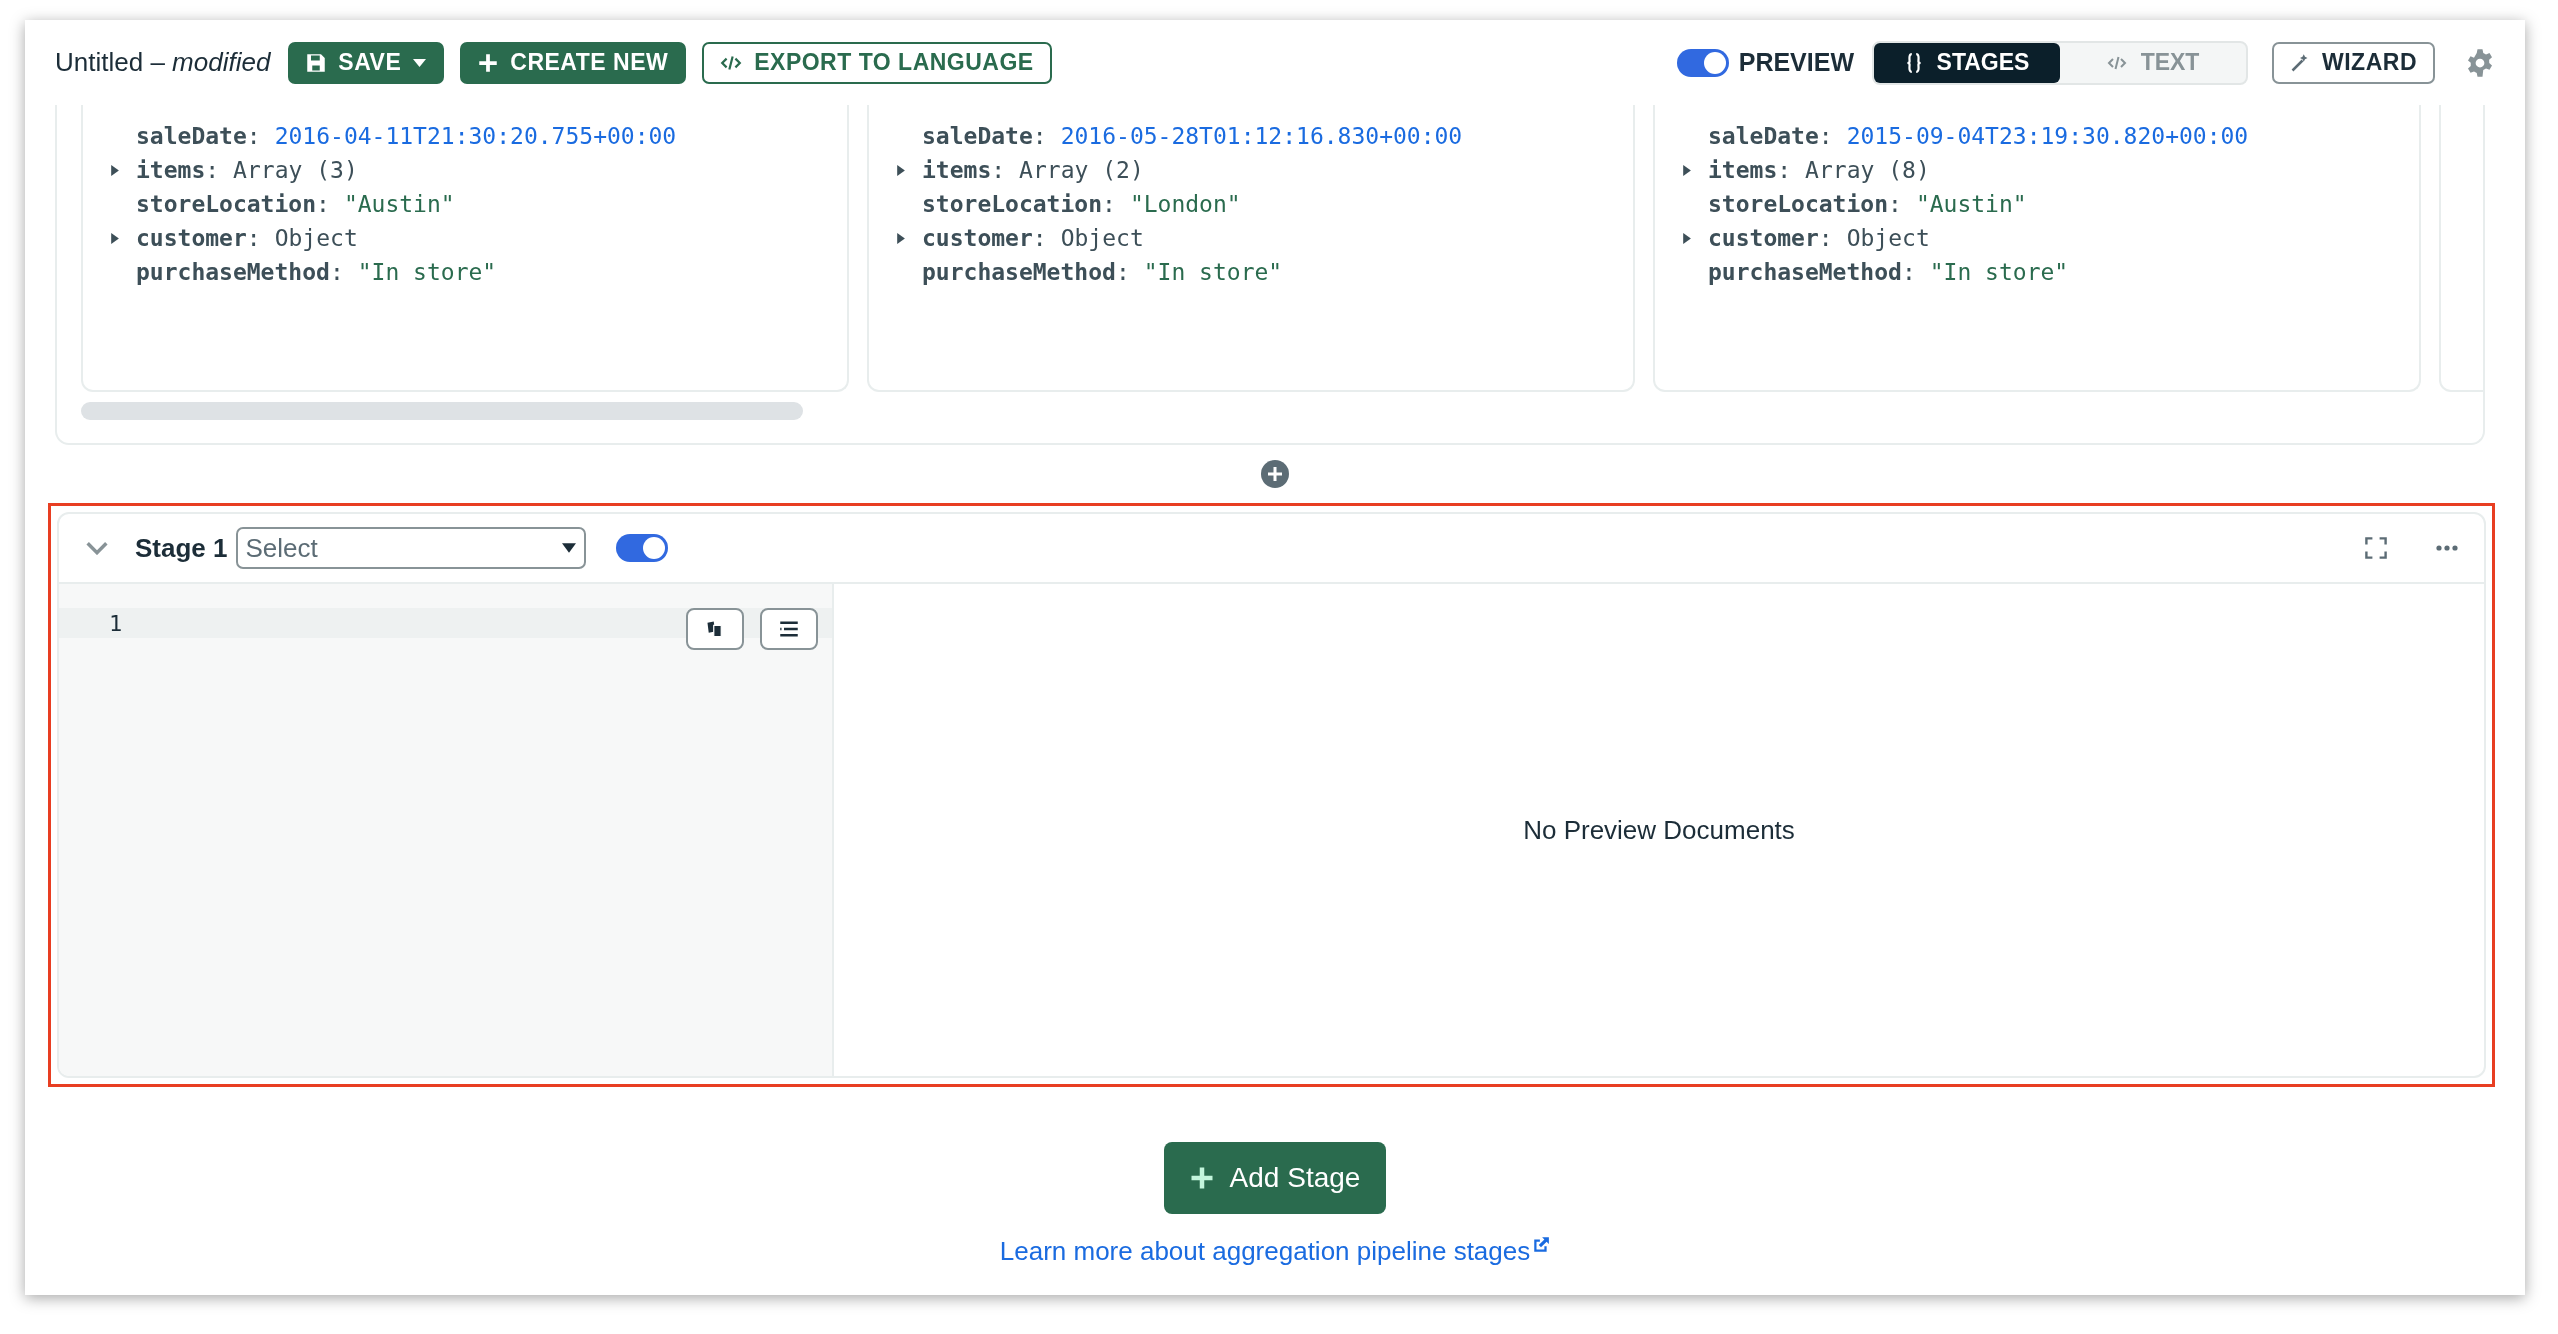  Describe the element at coordinates (97, 548) in the screenshot. I see `chevron-down-icon` at that location.